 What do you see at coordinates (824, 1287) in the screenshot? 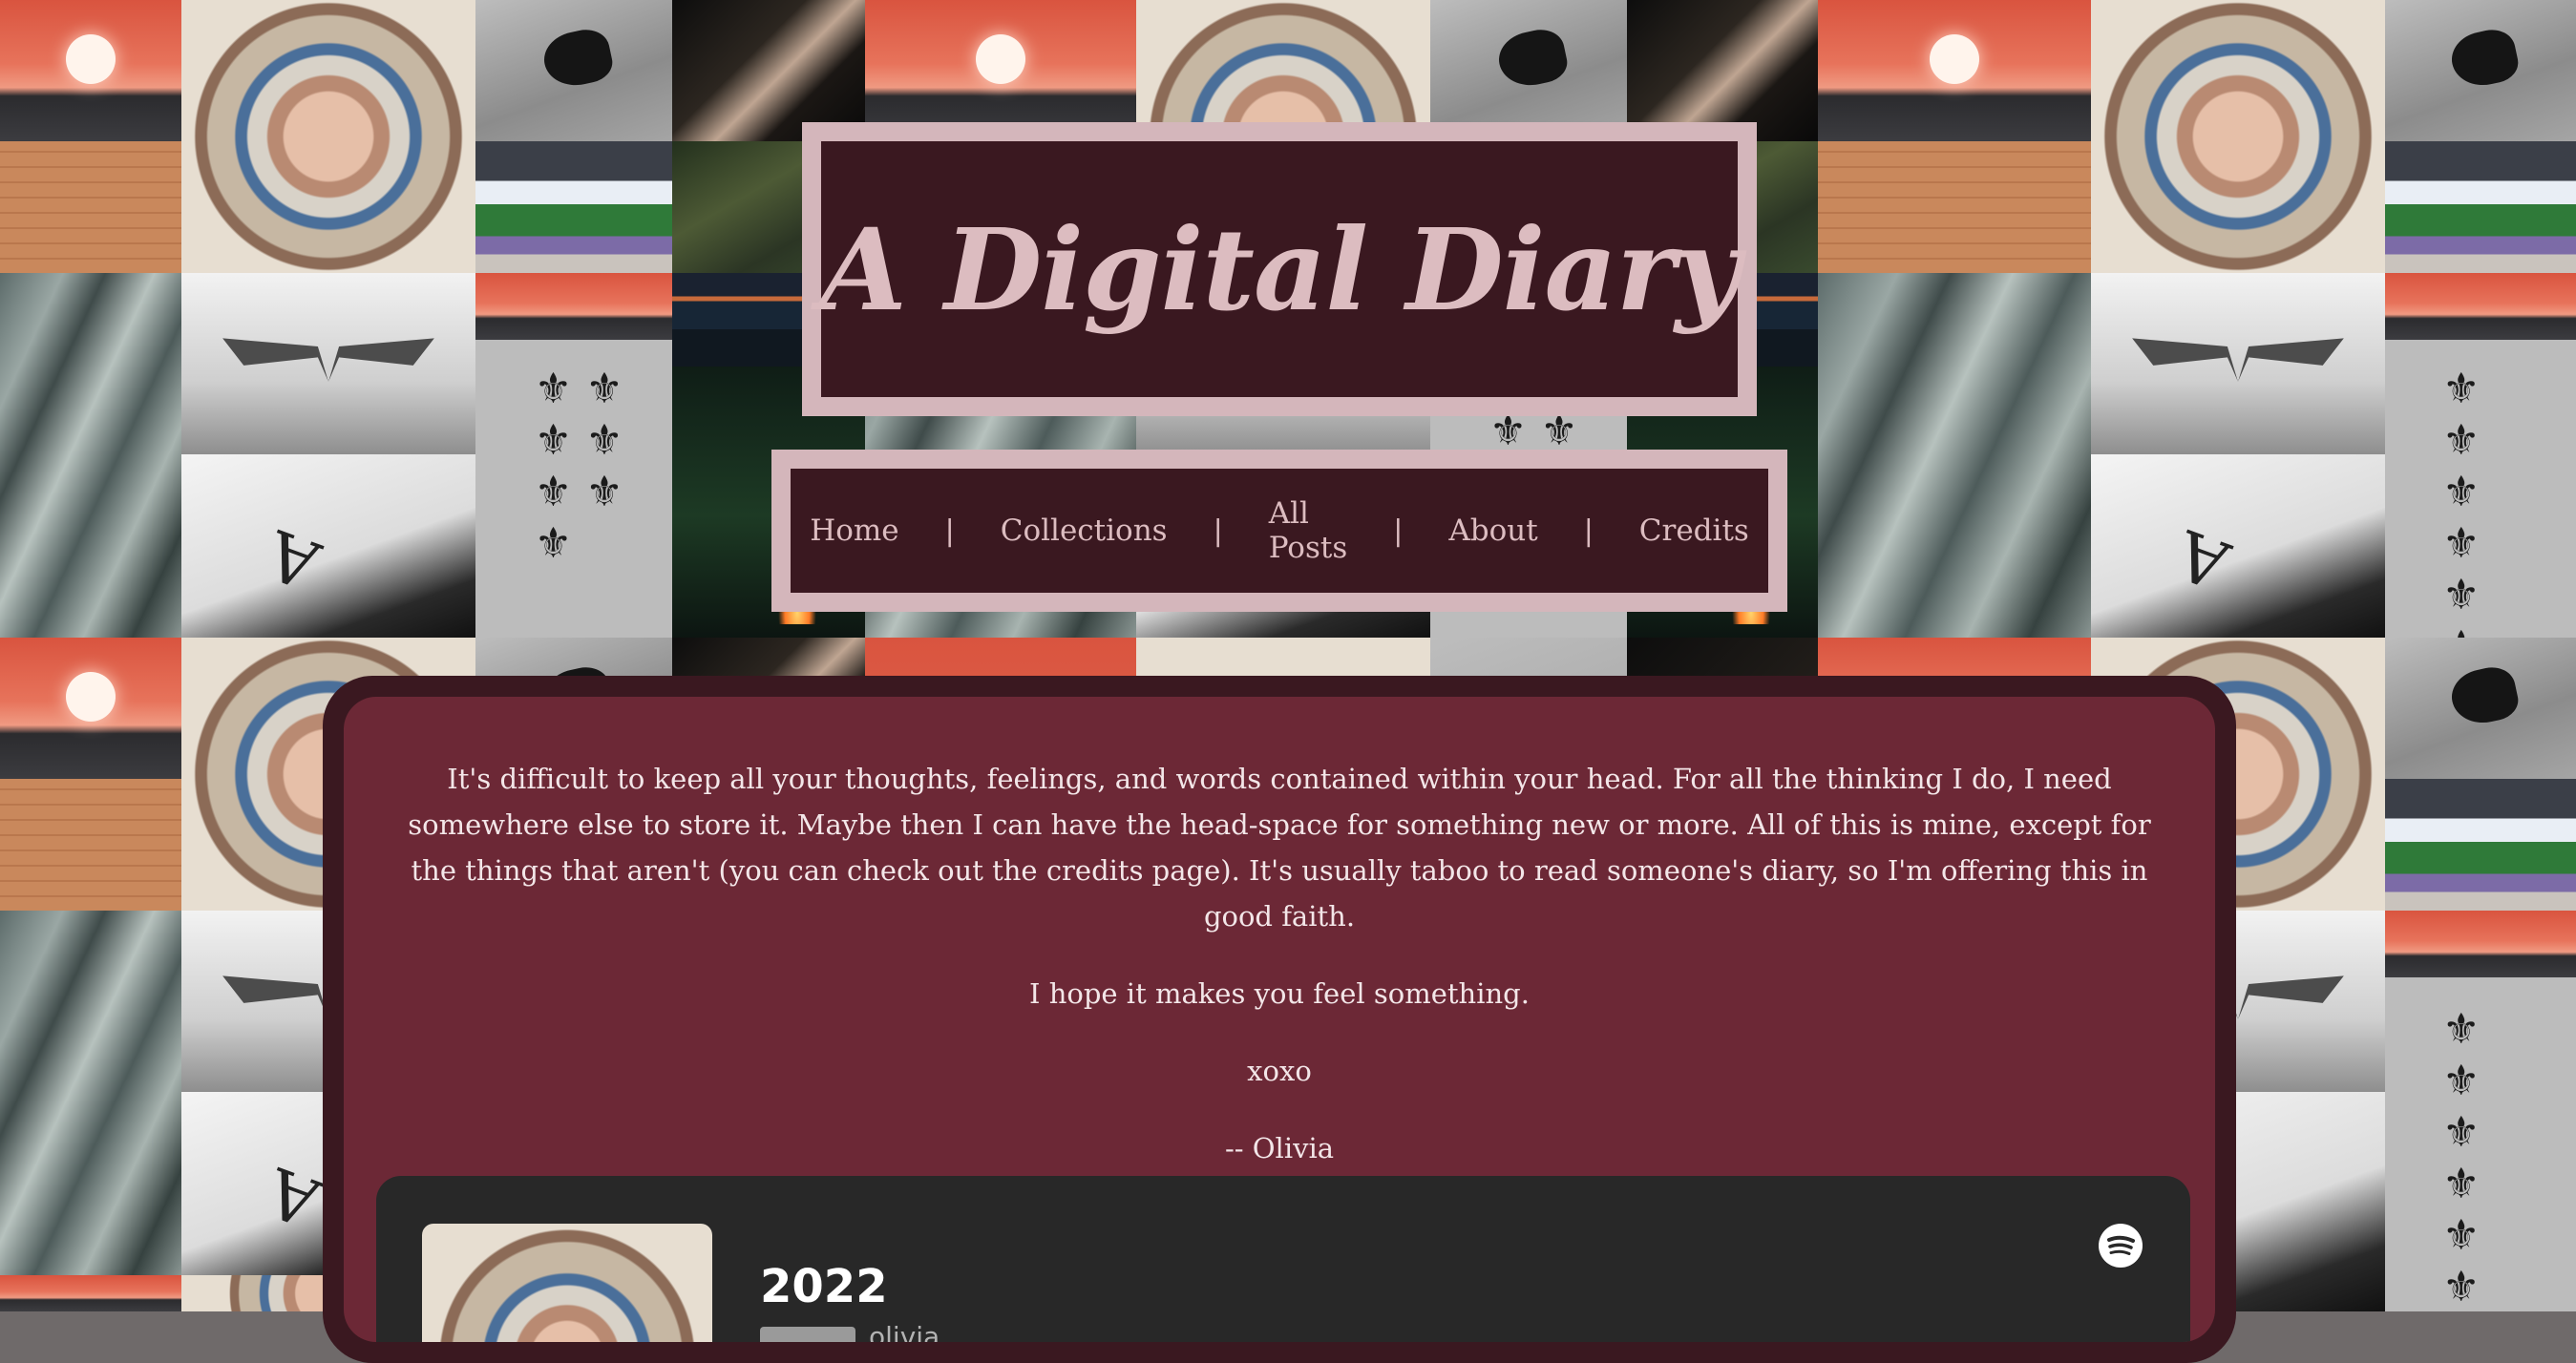
I see `album-title: 2022` at bounding box center [824, 1287].